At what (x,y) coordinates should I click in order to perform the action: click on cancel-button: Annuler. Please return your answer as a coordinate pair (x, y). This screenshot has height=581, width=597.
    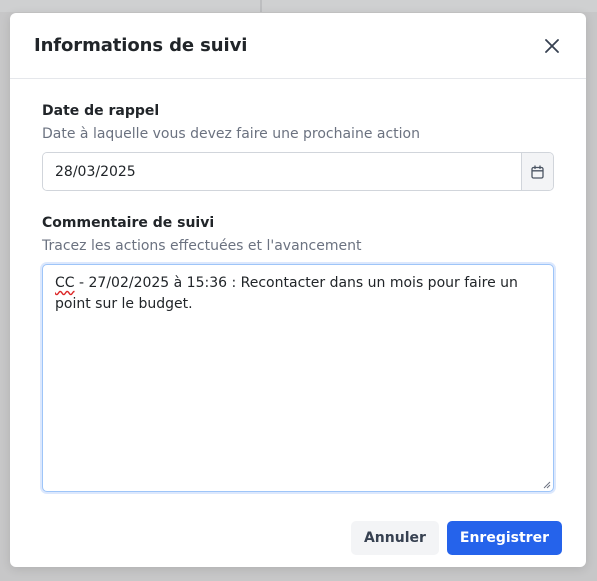
    Looking at the image, I should click on (394, 538).